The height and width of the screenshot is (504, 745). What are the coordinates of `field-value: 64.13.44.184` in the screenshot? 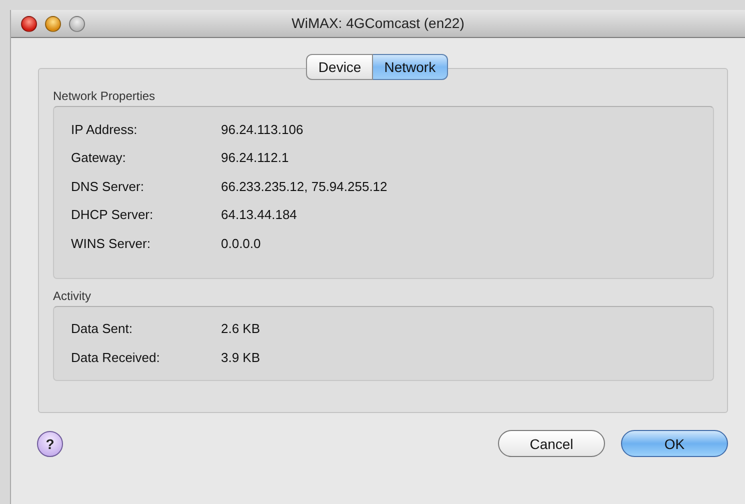 It's located at (259, 214).